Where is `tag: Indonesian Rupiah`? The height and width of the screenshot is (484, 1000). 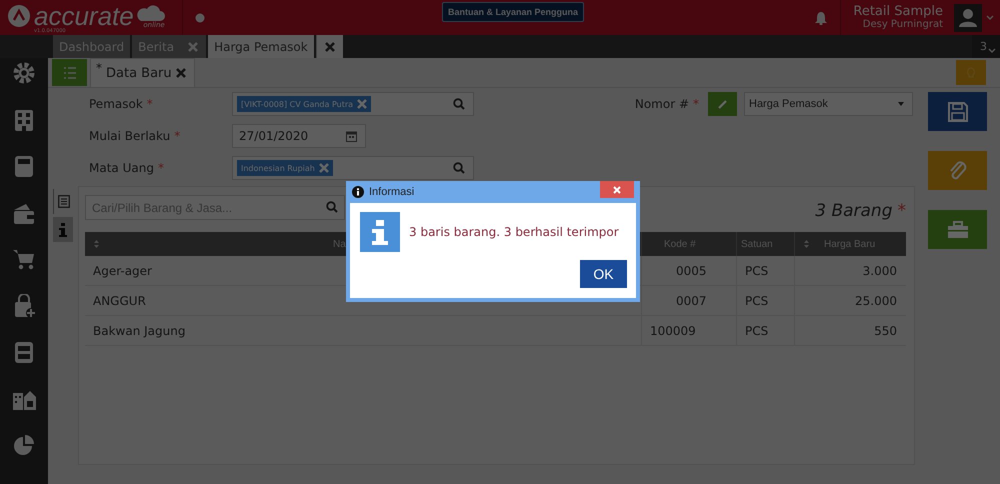 tag: Indonesian Rupiah is located at coordinates (285, 168).